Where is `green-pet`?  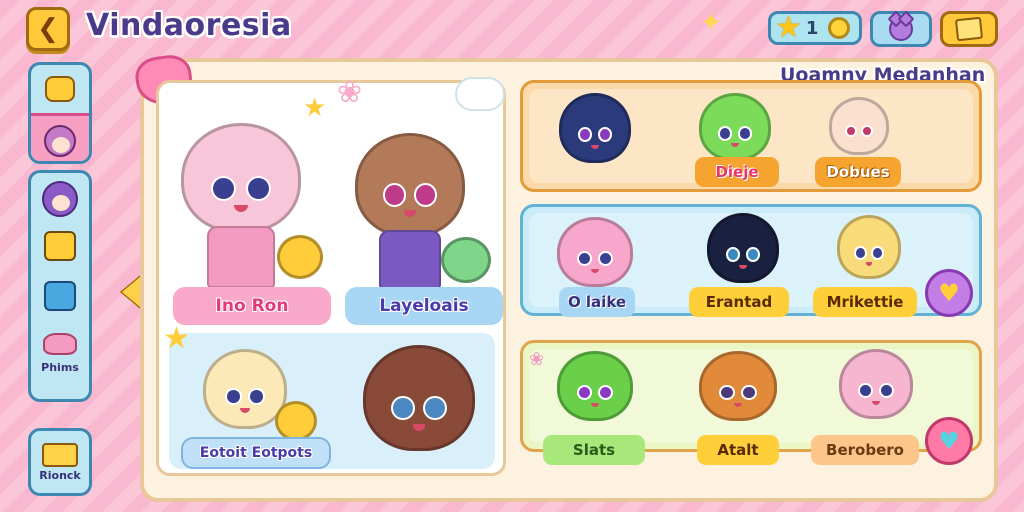
green-pet is located at coordinates (466, 260).